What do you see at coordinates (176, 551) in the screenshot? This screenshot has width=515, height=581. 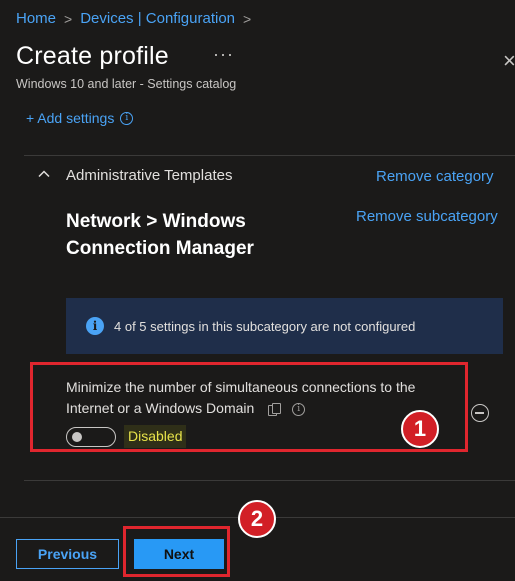 I see `highlight-box-next` at bounding box center [176, 551].